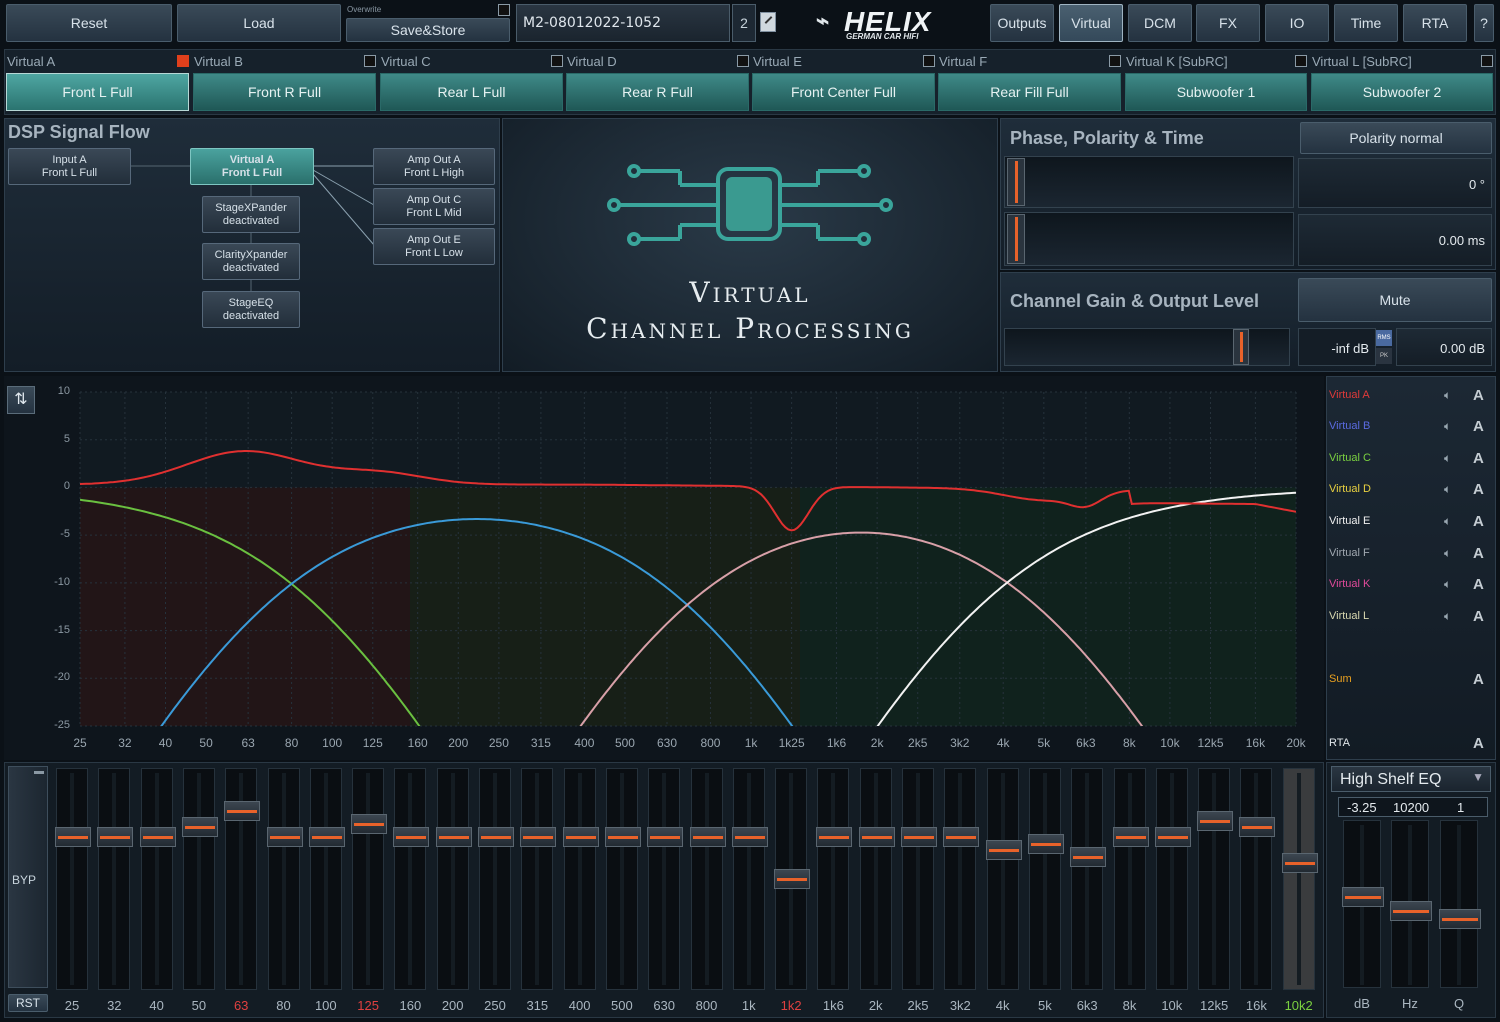 Image resolution: width=1500 pixels, height=1022 pixels. Describe the element at coordinates (1395, 183) in the screenshot. I see `phase-value: 0 °` at that location.